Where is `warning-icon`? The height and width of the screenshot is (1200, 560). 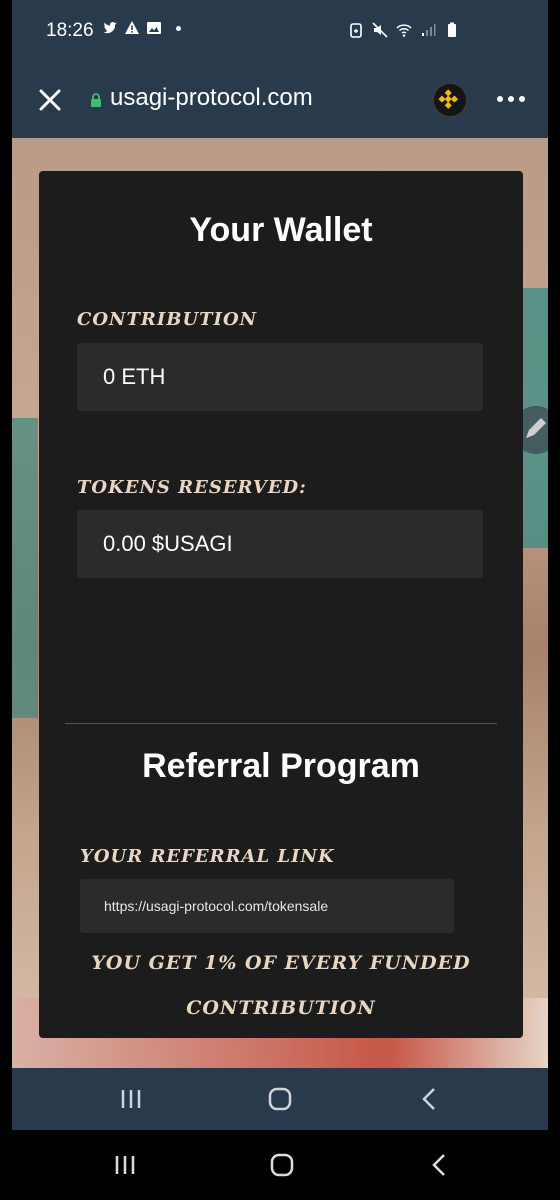
warning-icon is located at coordinates (132, 27).